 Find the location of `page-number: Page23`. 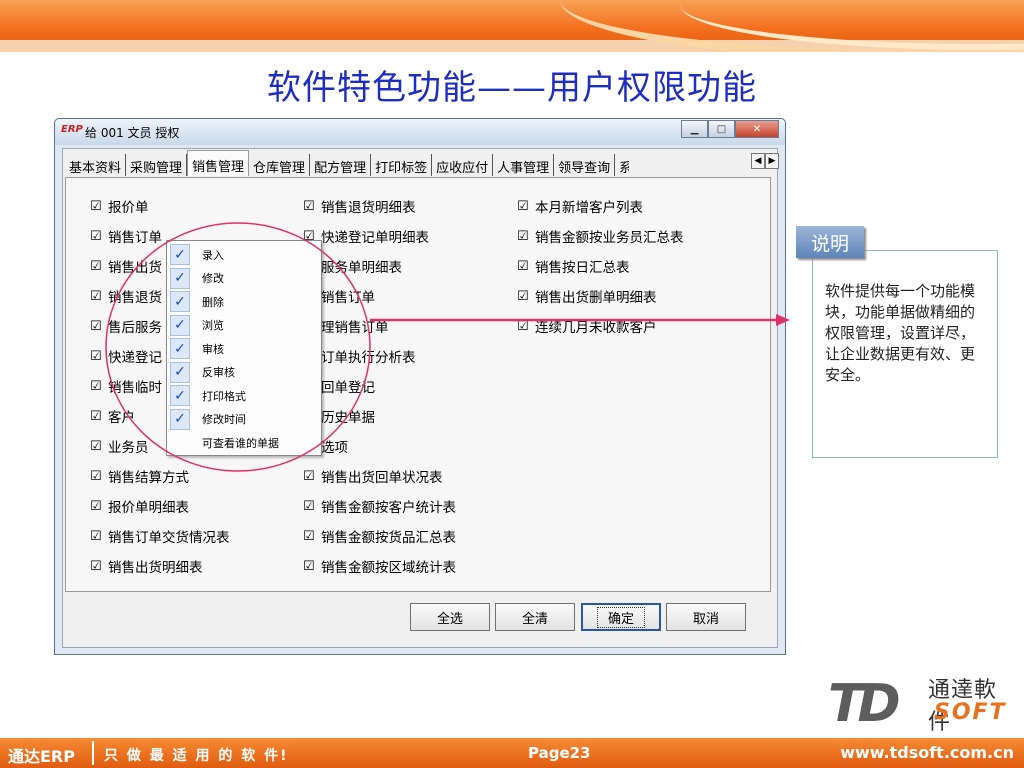

page-number: Page23 is located at coordinates (559, 753).